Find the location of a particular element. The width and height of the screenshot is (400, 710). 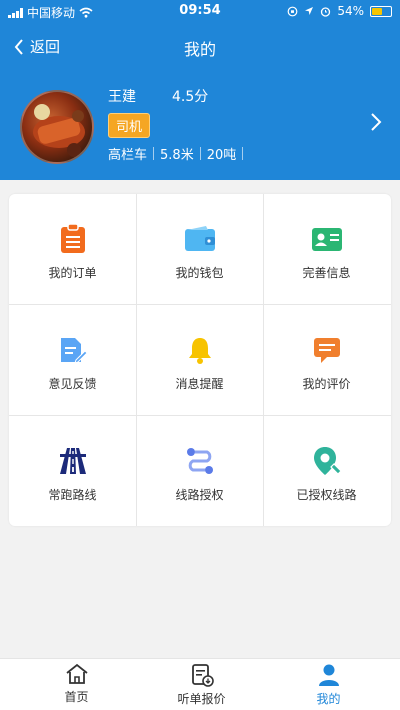

tab-quotes: 听单报价 is located at coordinates (201, 685).